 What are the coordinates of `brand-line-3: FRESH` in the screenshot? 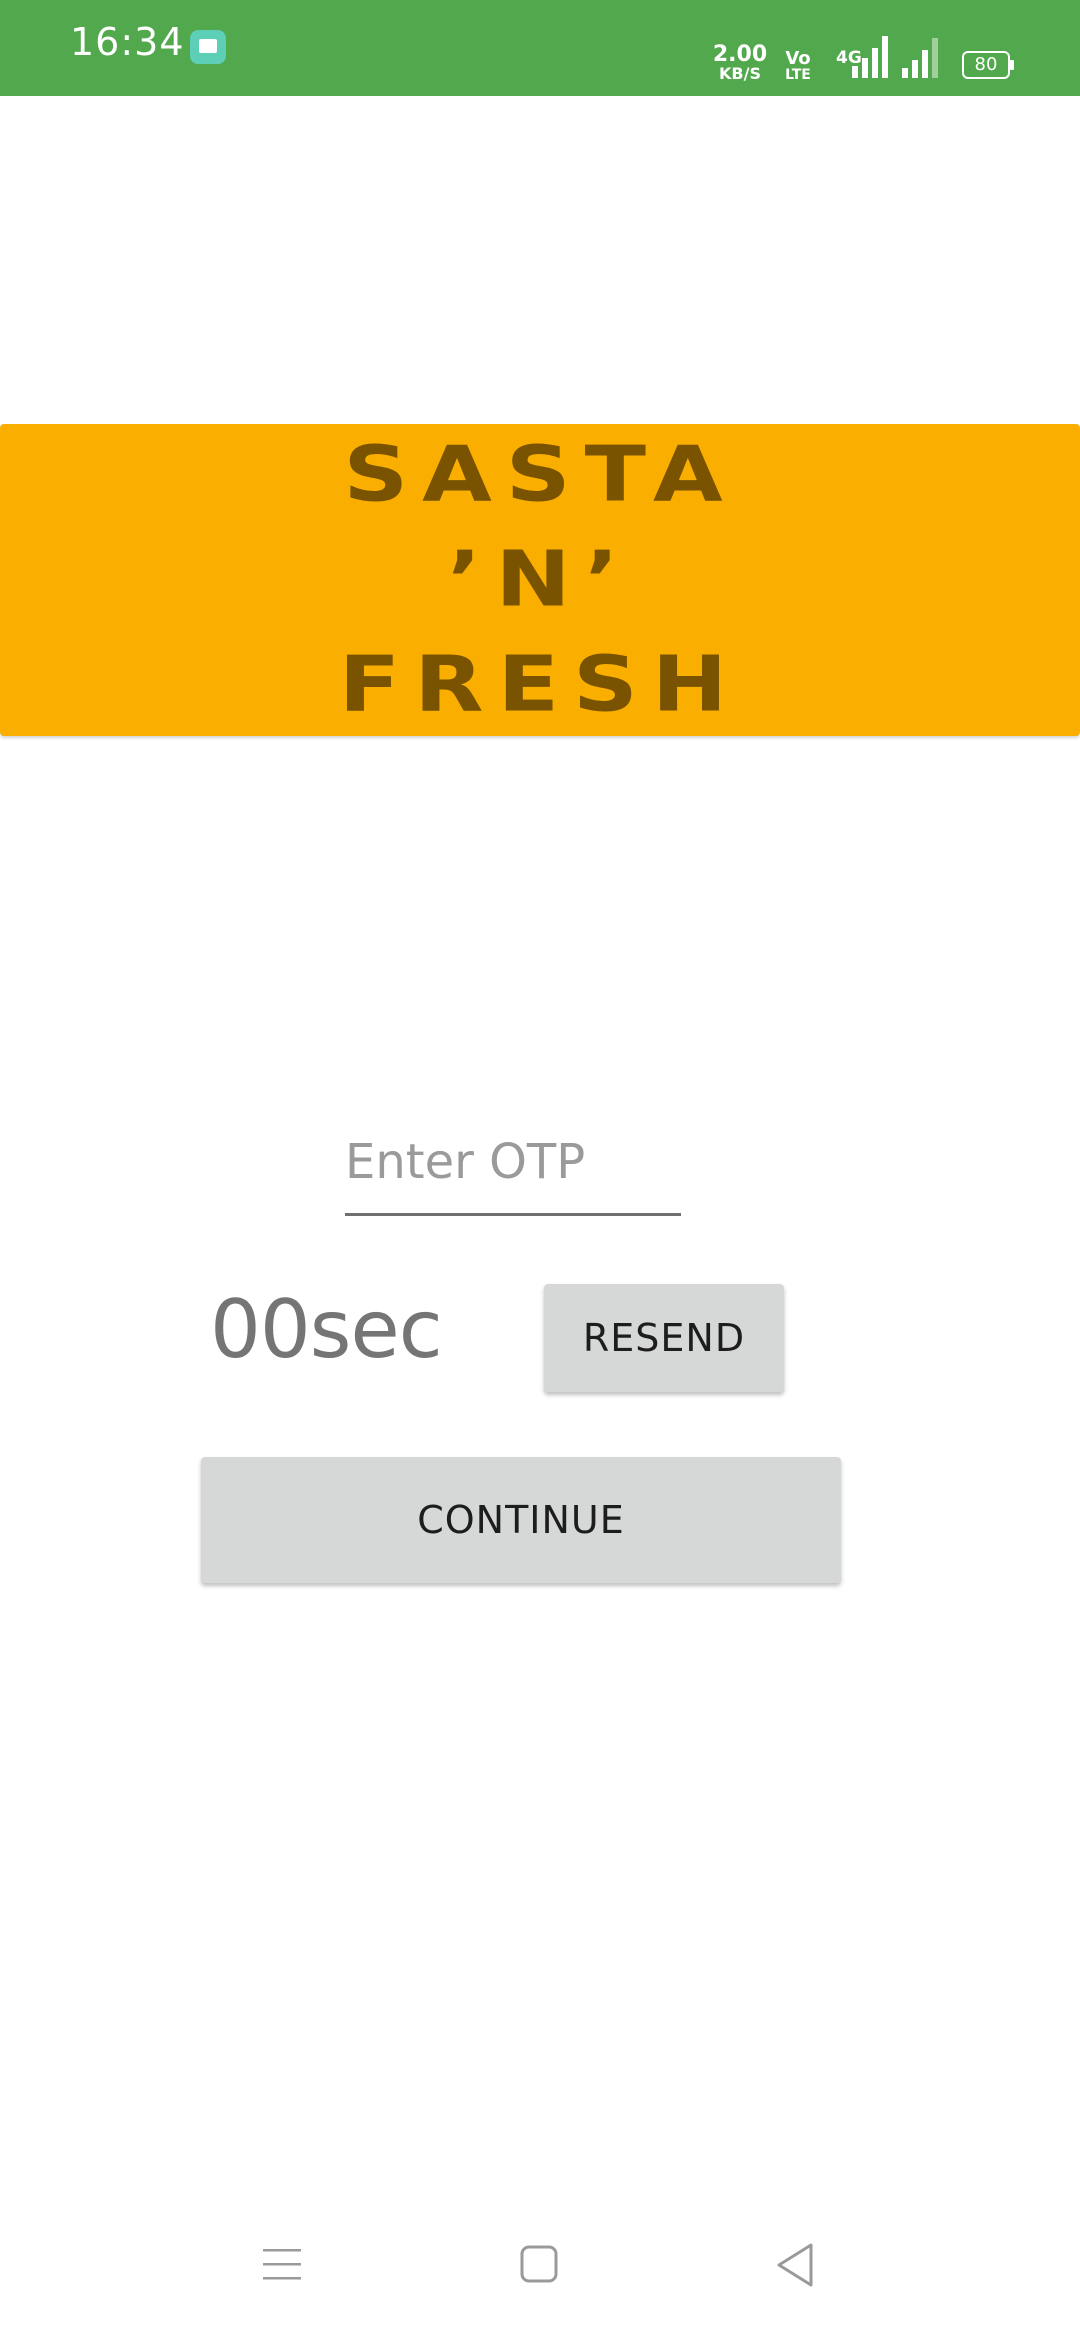 It's located at (540, 684).